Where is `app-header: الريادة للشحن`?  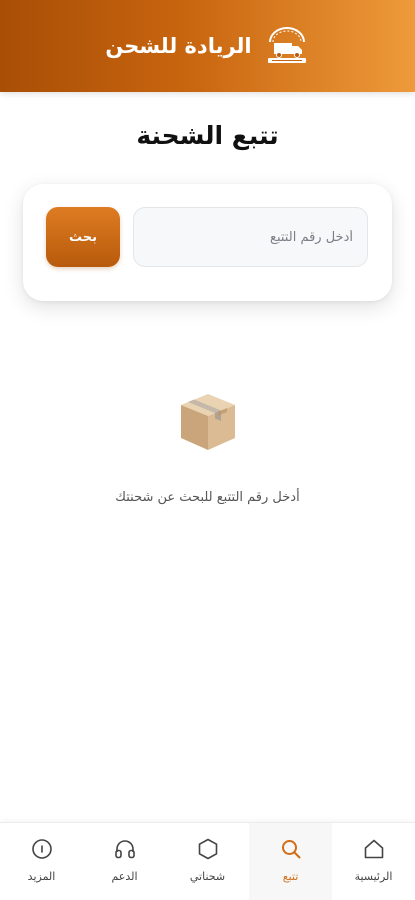 app-header: الريادة للشحن is located at coordinates (207, 46).